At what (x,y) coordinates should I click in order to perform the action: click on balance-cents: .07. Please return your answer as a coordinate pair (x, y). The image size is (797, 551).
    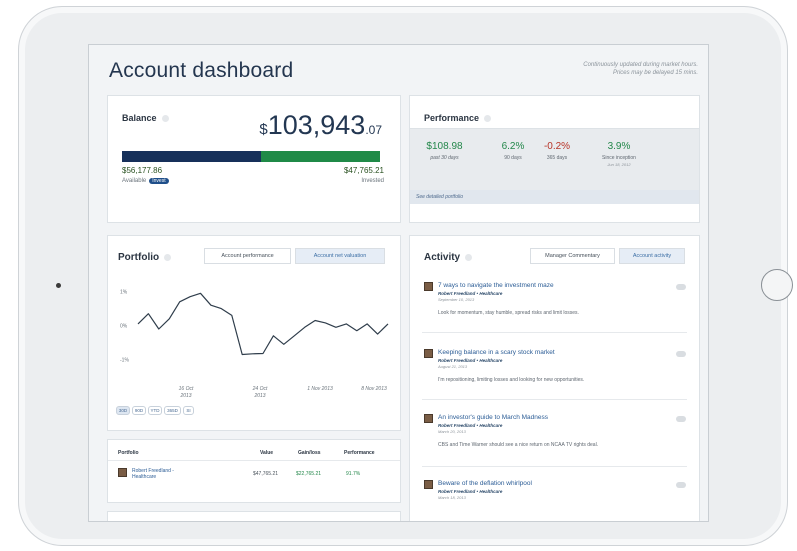
    Looking at the image, I should click on (373, 130).